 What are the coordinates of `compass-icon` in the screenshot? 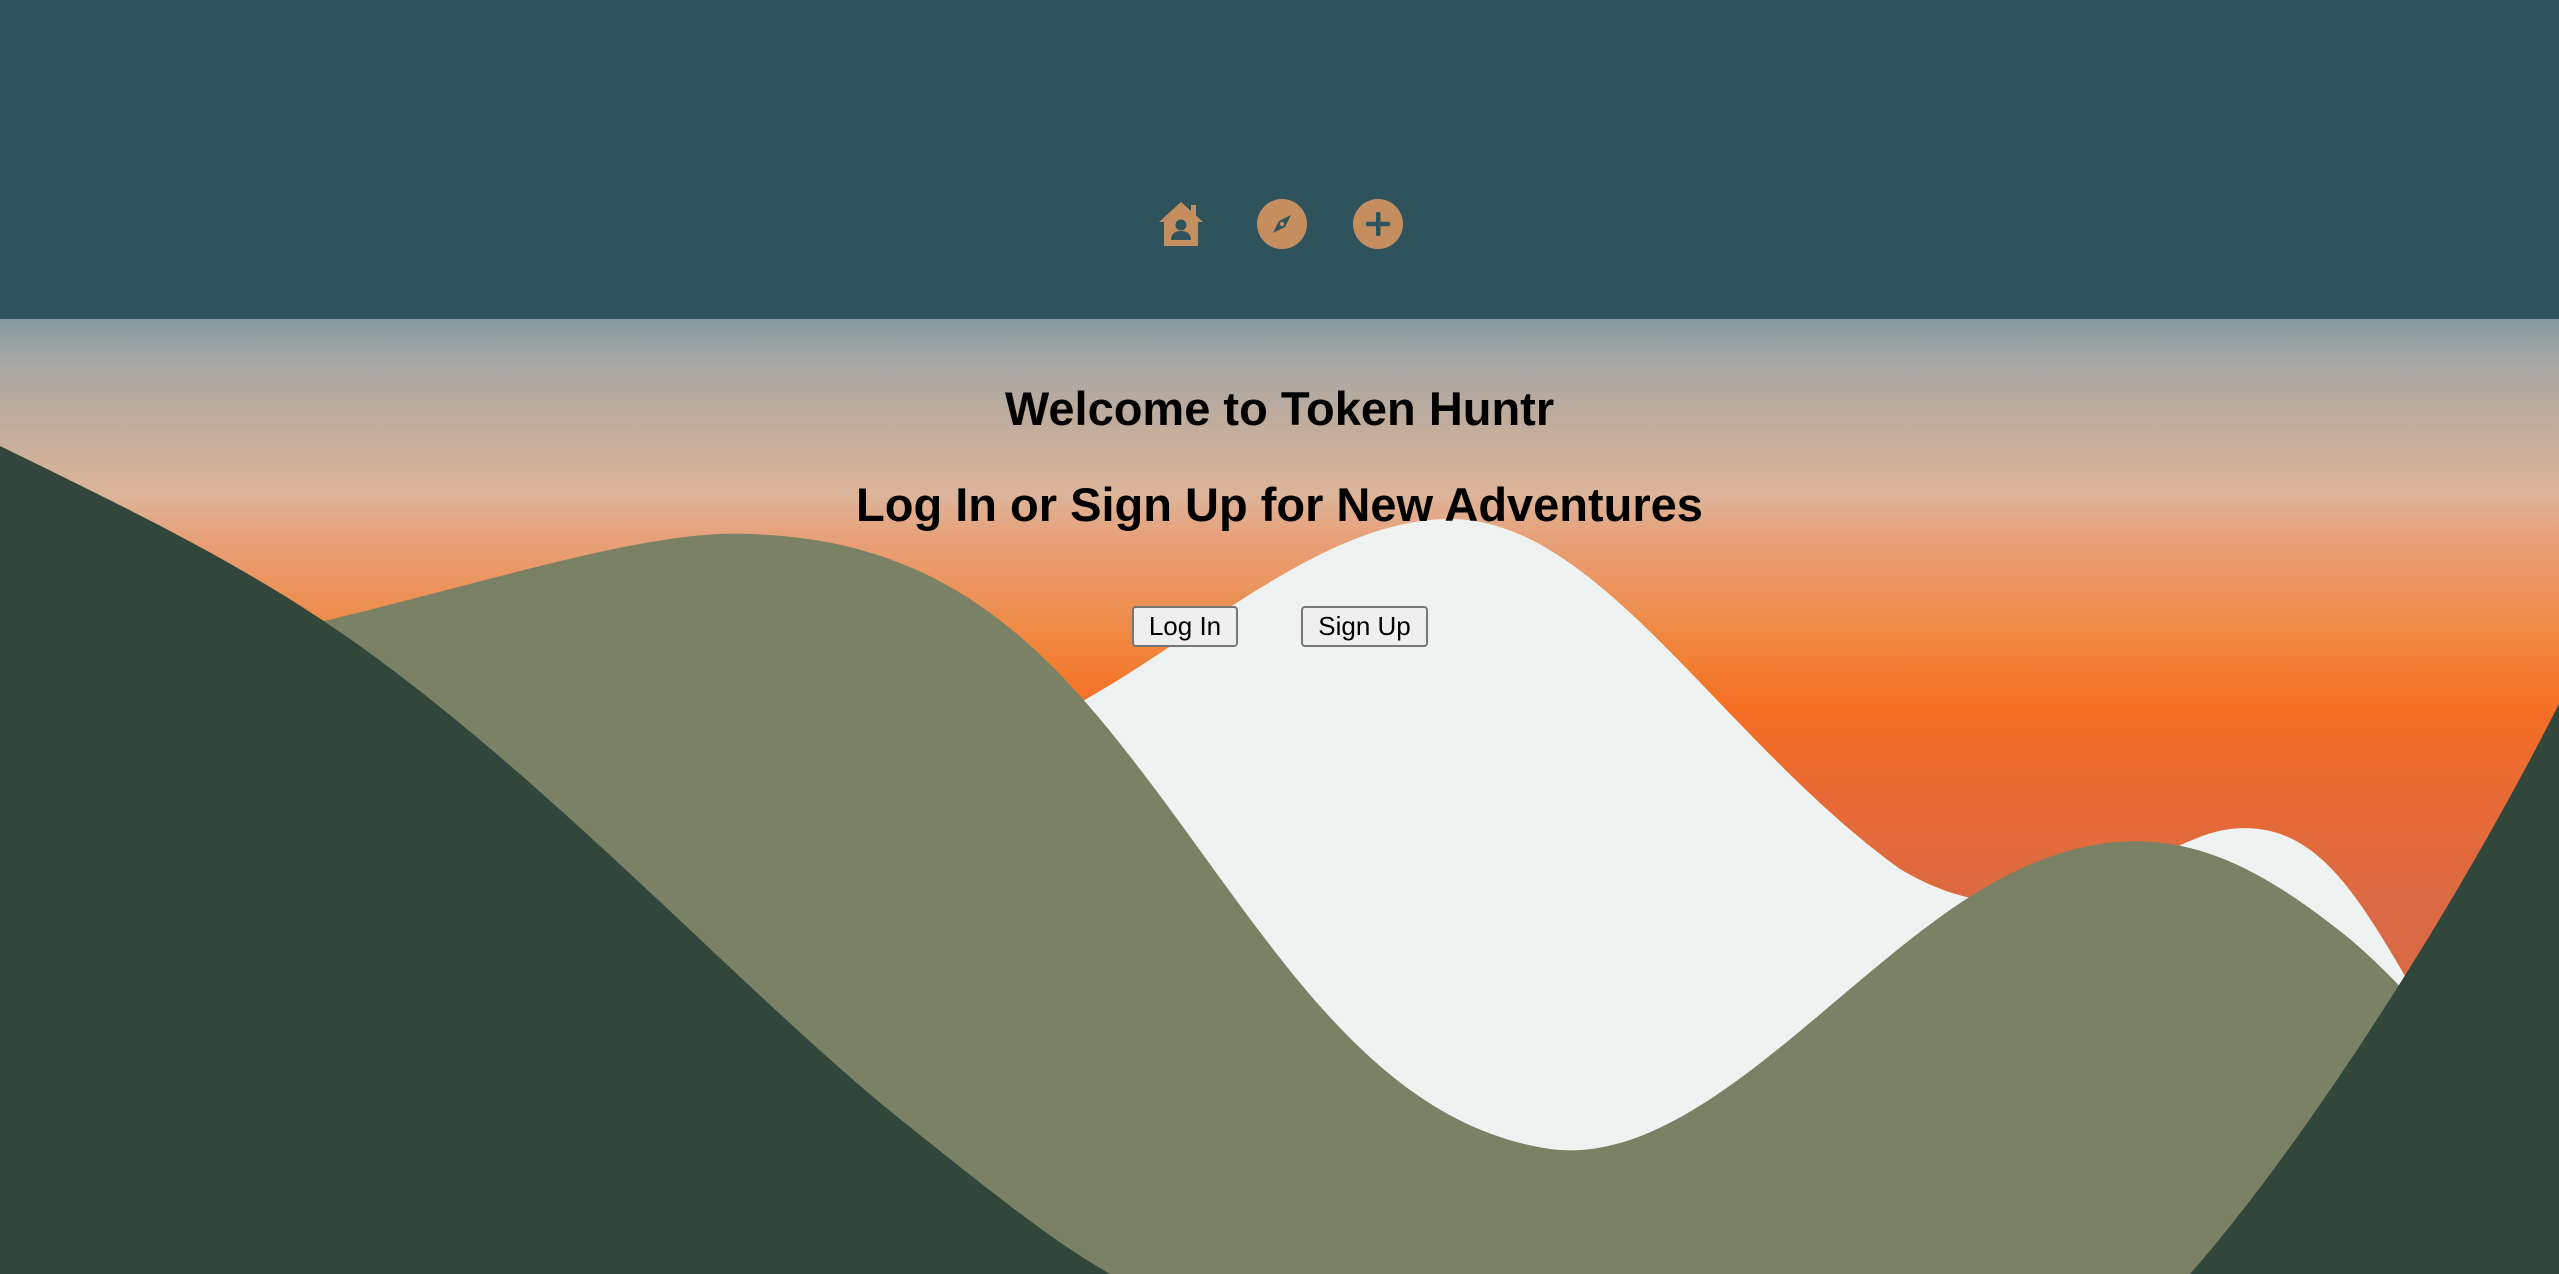 It's located at (1282, 224).